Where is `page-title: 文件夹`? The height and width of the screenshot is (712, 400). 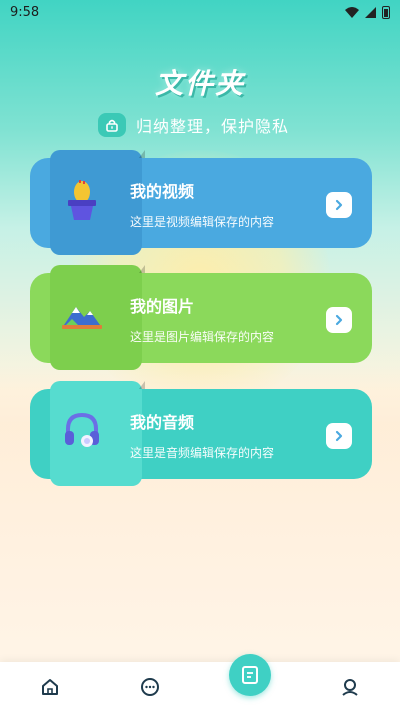
page-title: 文件夹 is located at coordinates (199, 83).